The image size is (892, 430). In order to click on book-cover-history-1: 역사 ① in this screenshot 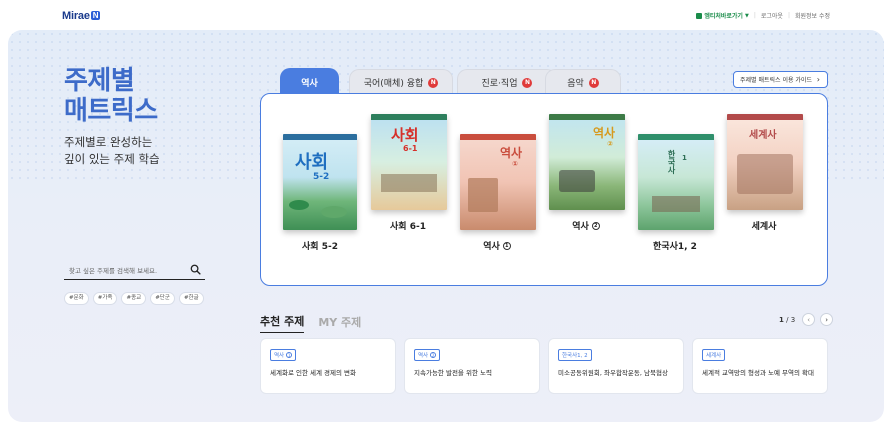, I will do `click(498, 182)`.